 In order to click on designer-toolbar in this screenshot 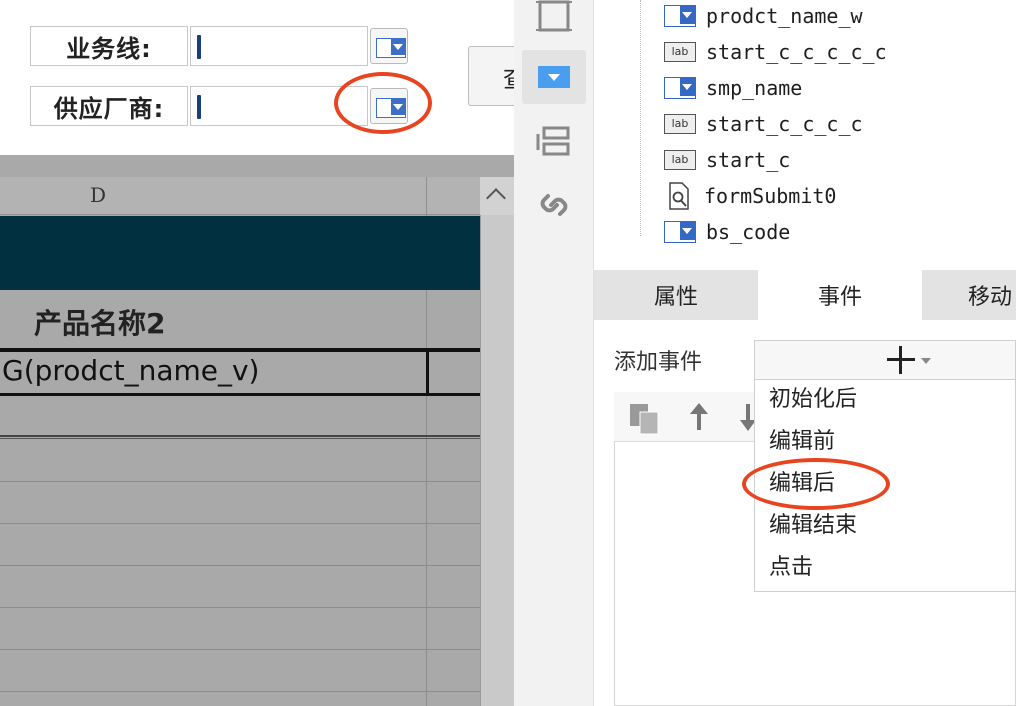, I will do `click(554, 353)`.